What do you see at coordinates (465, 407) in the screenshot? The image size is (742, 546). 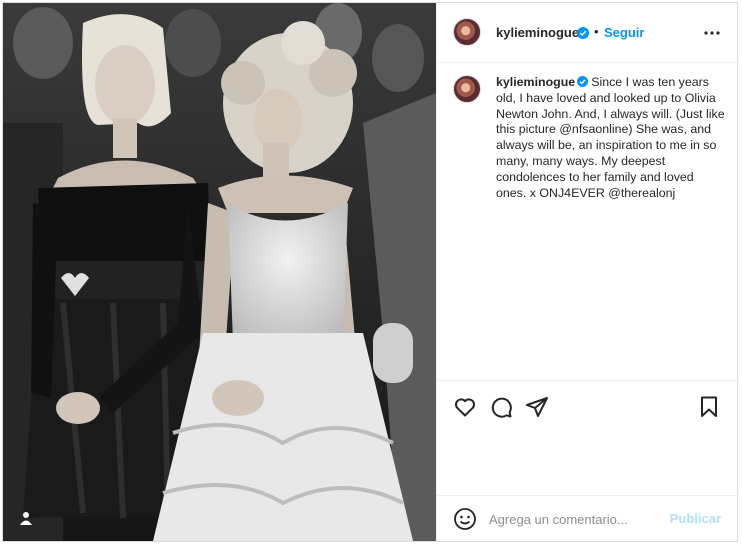 I see `heart-icon` at bounding box center [465, 407].